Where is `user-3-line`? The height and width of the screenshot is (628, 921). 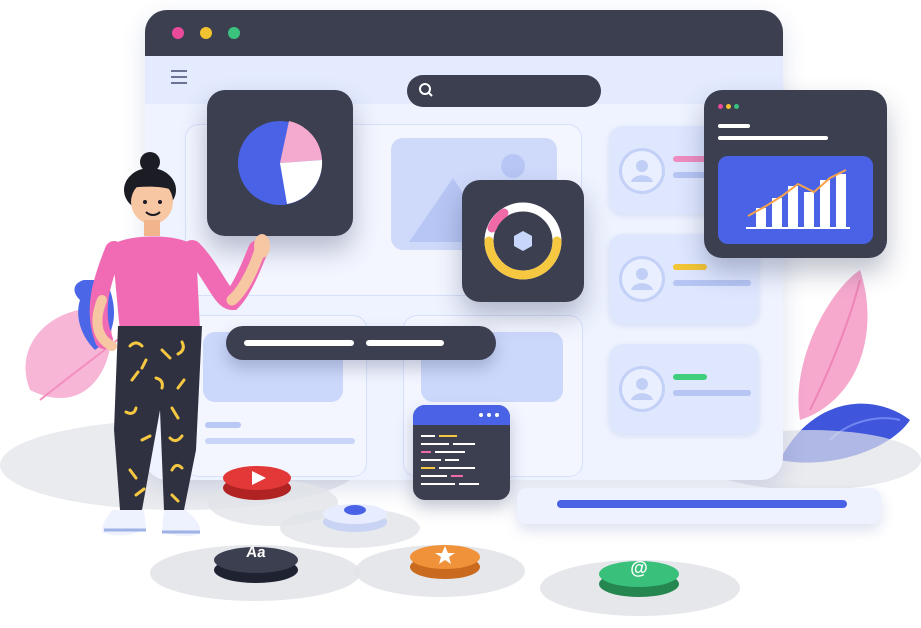 user-3-line is located at coordinates (712, 393).